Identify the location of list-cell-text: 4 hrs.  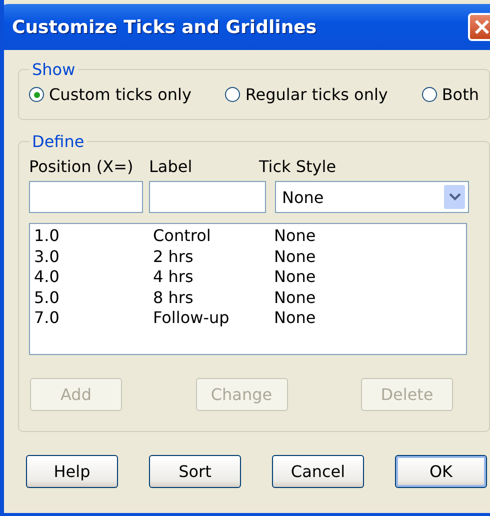
(173, 277).